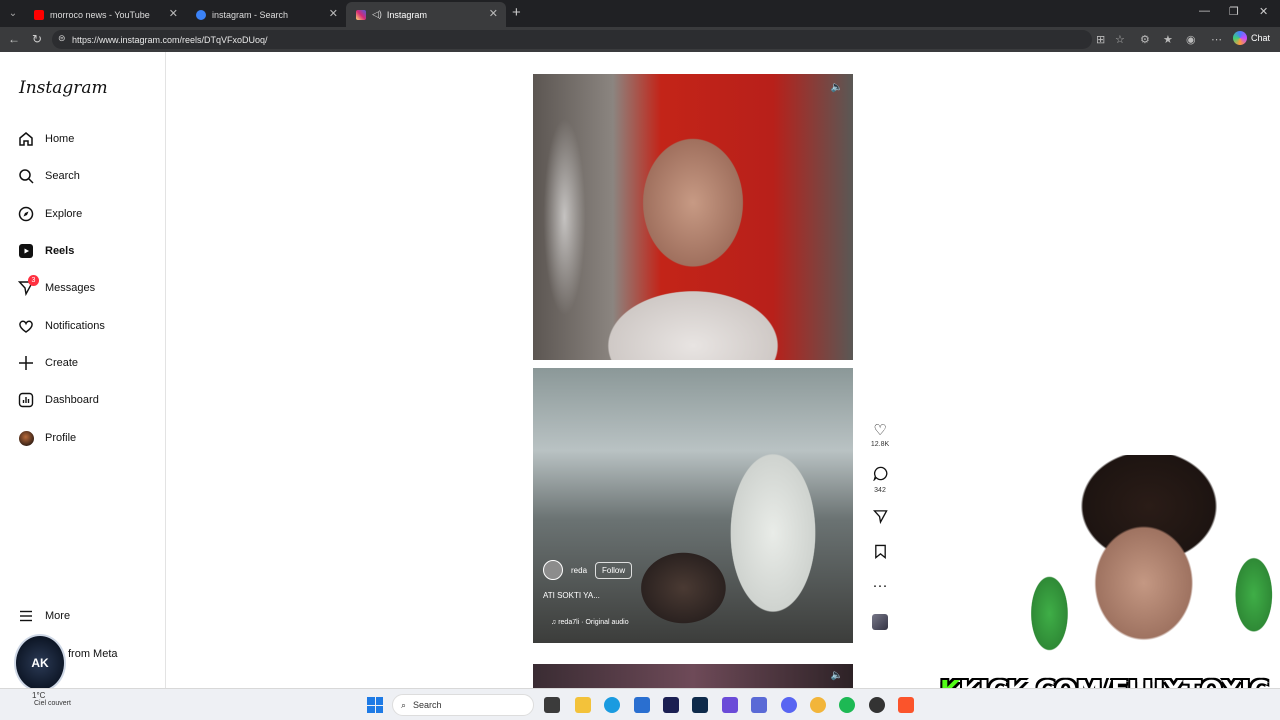  Describe the element at coordinates (1149, 571) in the screenshot. I see `streamer-webcam` at that location.